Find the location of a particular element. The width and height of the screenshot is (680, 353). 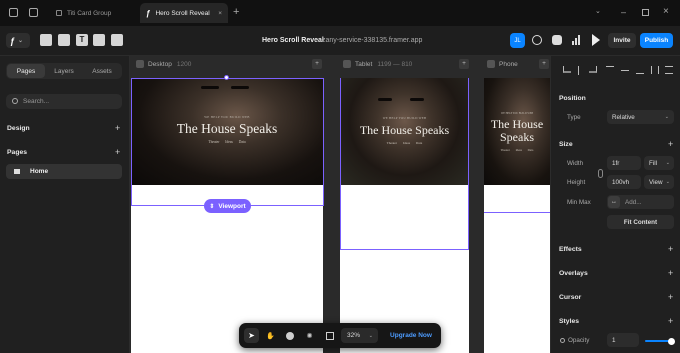

globe-icon is located at coordinates (537, 40).